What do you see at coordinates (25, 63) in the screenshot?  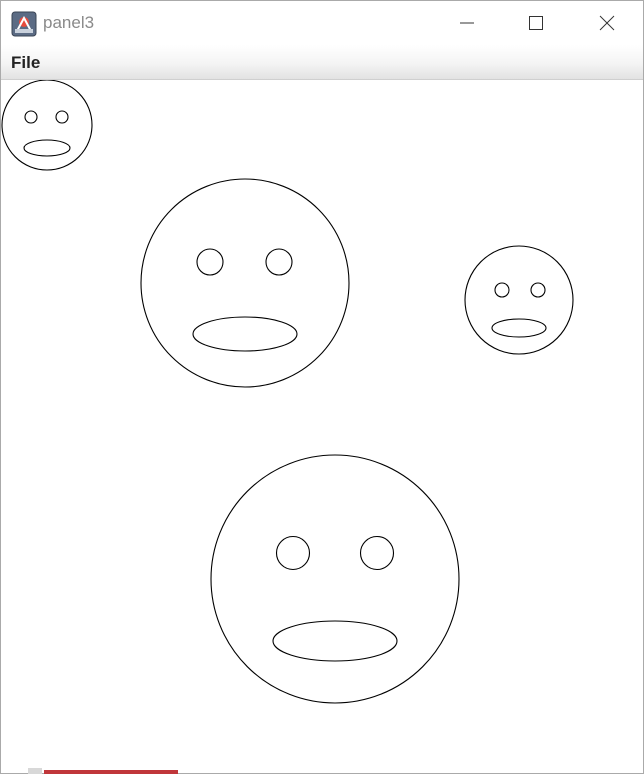 I see `menu-file: File` at bounding box center [25, 63].